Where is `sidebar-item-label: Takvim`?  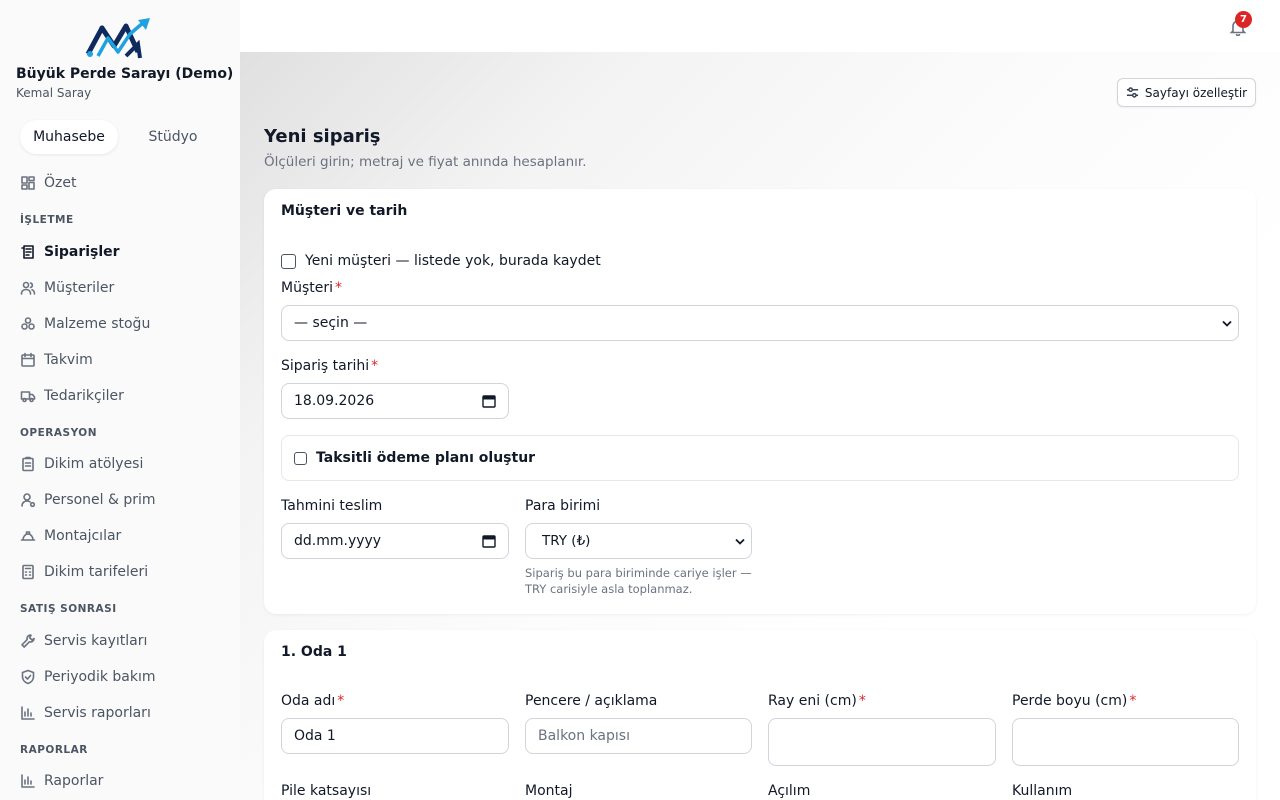
sidebar-item-label: Takvim is located at coordinates (68, 360).